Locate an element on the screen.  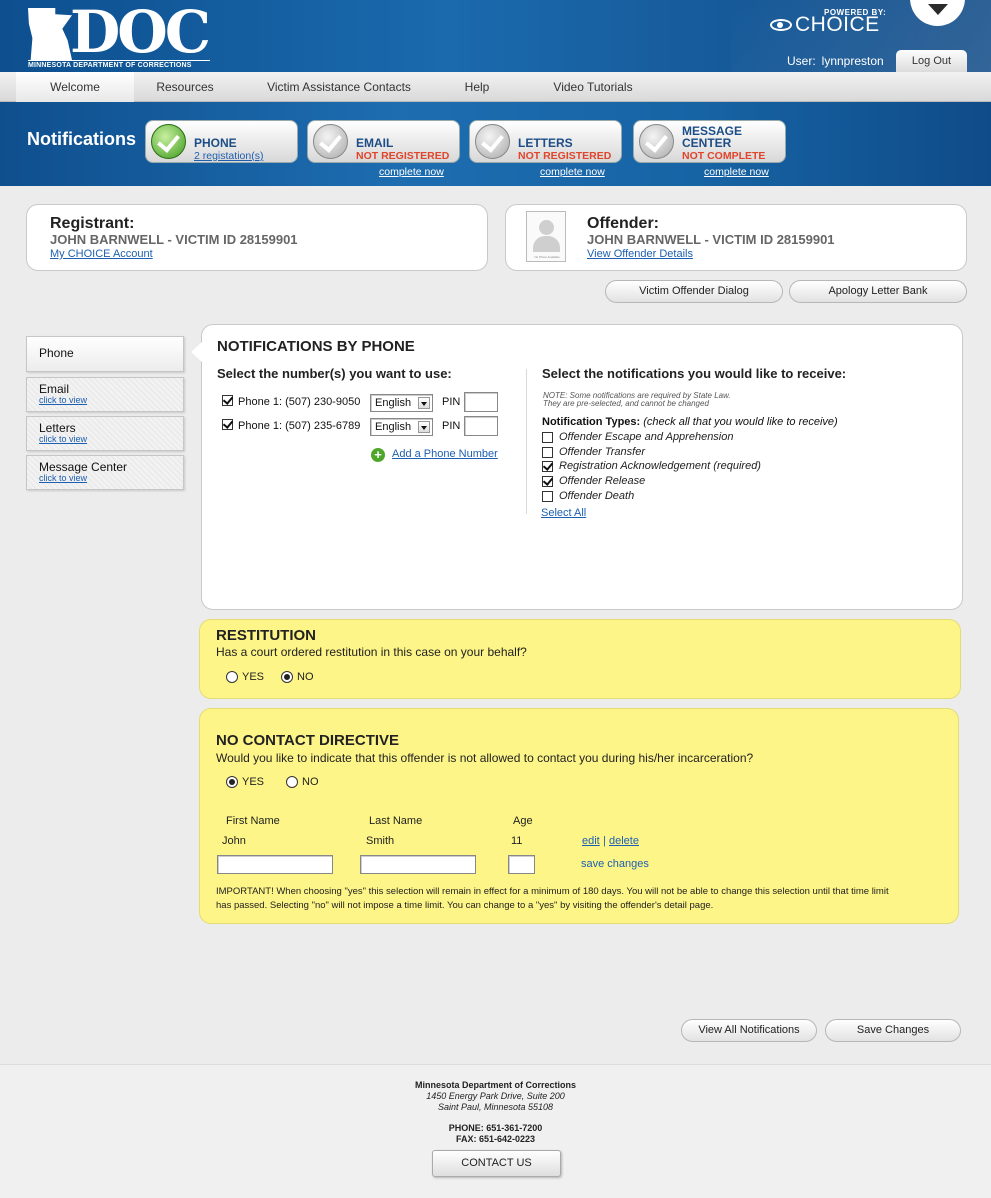
numbers-heading: Select the number(s) you want to use: is located at coordinates (334, 373).